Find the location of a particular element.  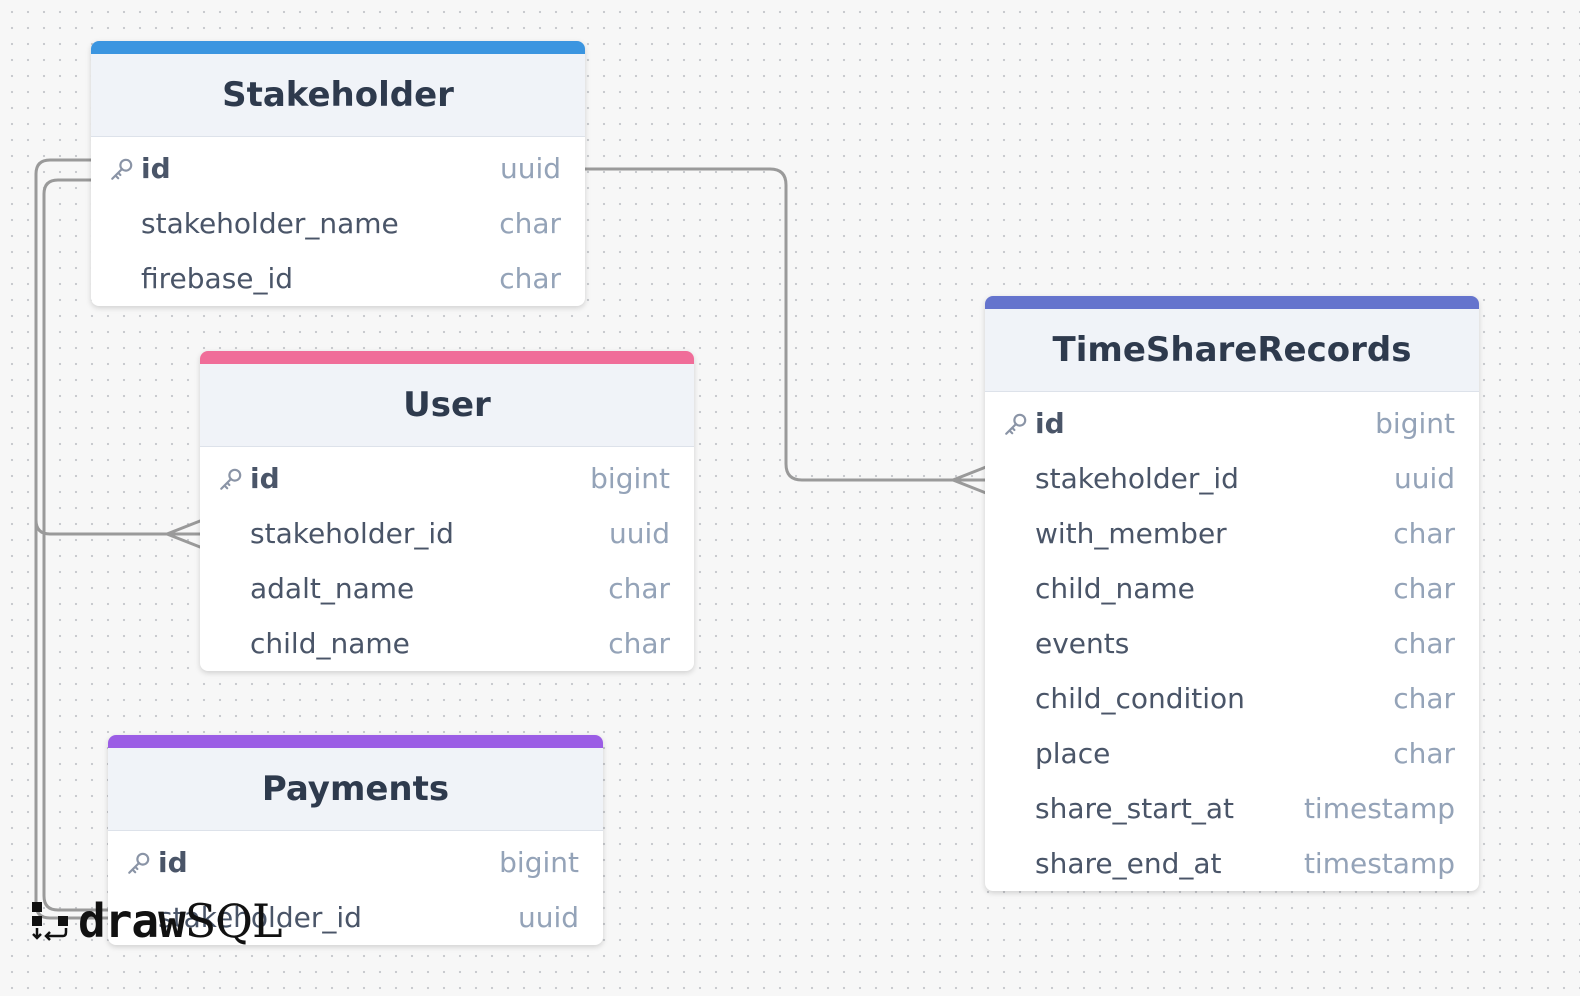

column-row-with-member: with_member char is located at coordinates (1232, 533).